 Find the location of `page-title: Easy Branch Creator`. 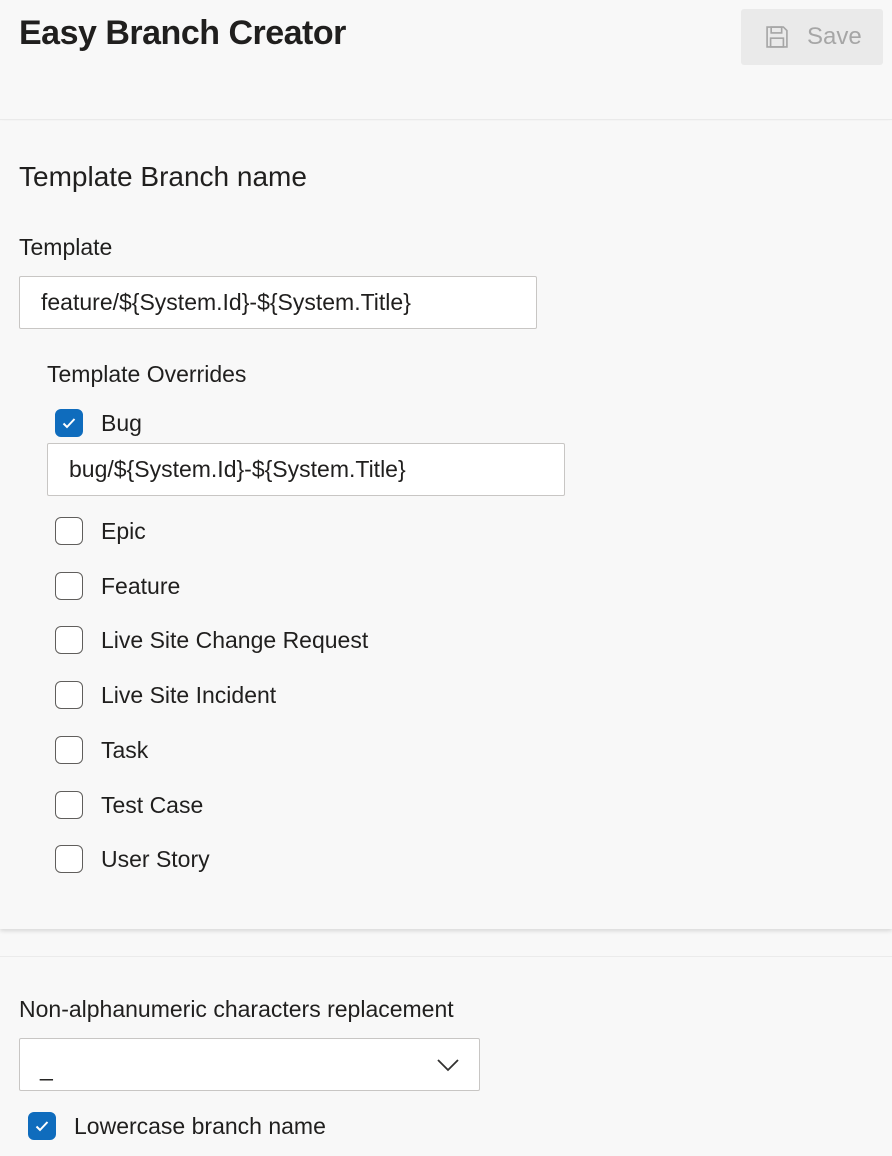

page-title: Easy Branch Creator is located at coordinates (182, 33).